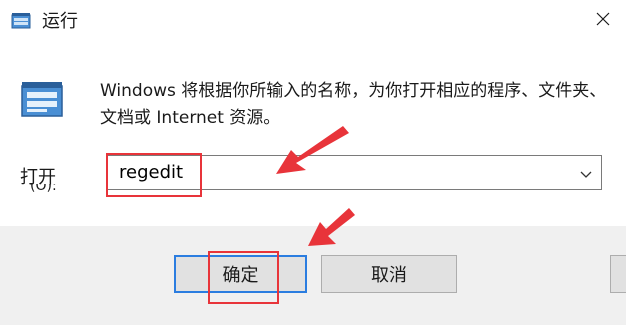 This screenshot has width=626, height=325. What do you see at coordinates (389, 274) in the screenshot?
I see `cancel-button: 取消` at bounding box center [389, 274].